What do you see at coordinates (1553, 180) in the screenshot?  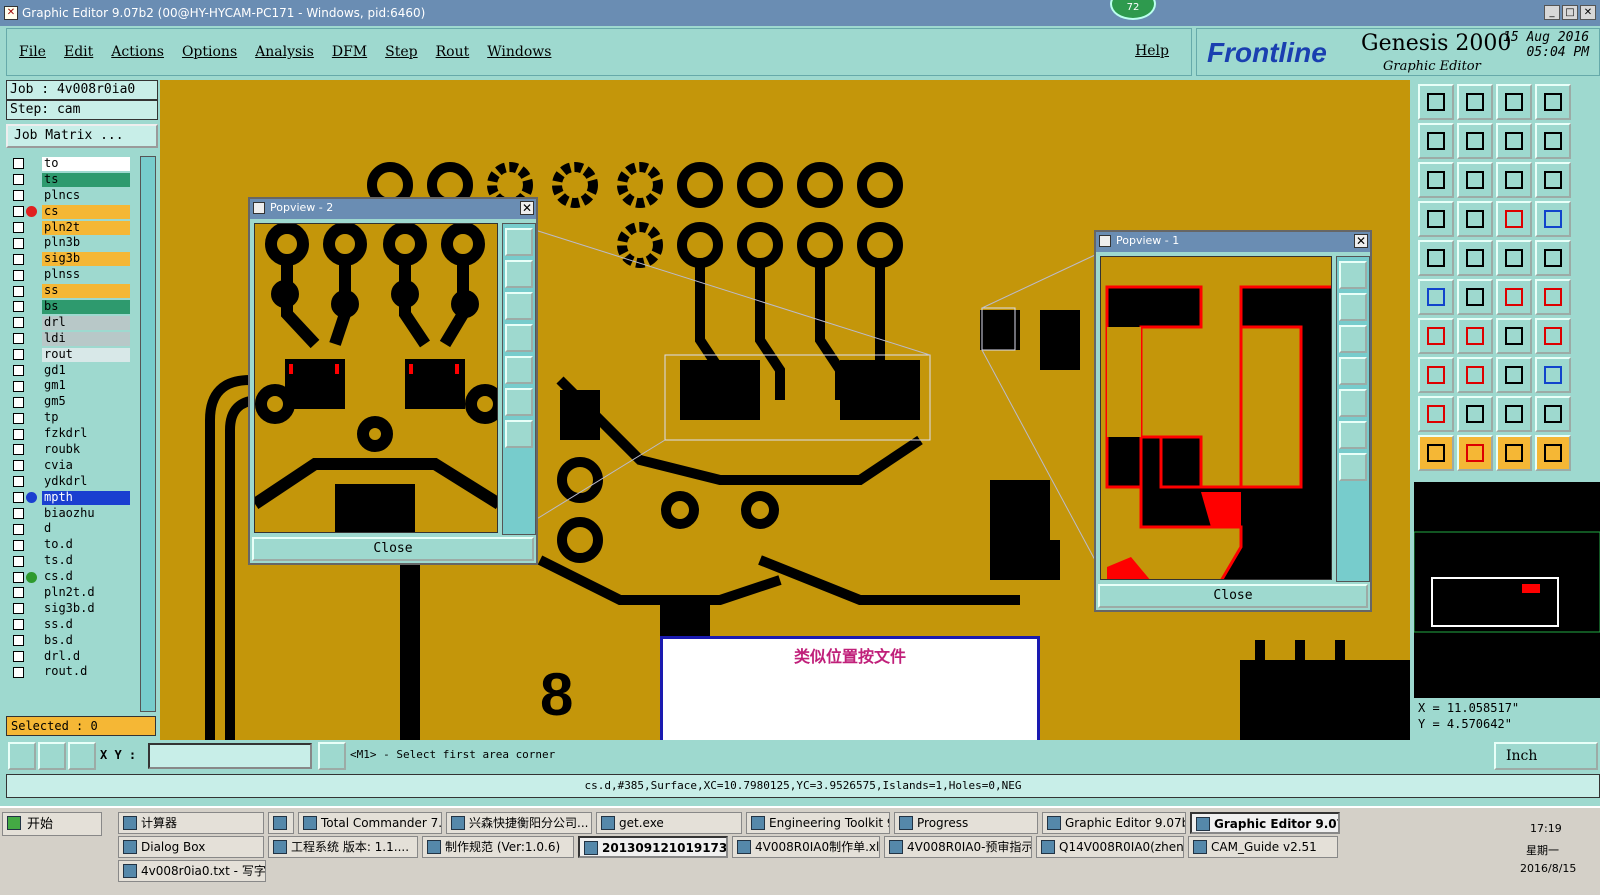 I see `help-q-icon` at bounding box center [1553, 180].